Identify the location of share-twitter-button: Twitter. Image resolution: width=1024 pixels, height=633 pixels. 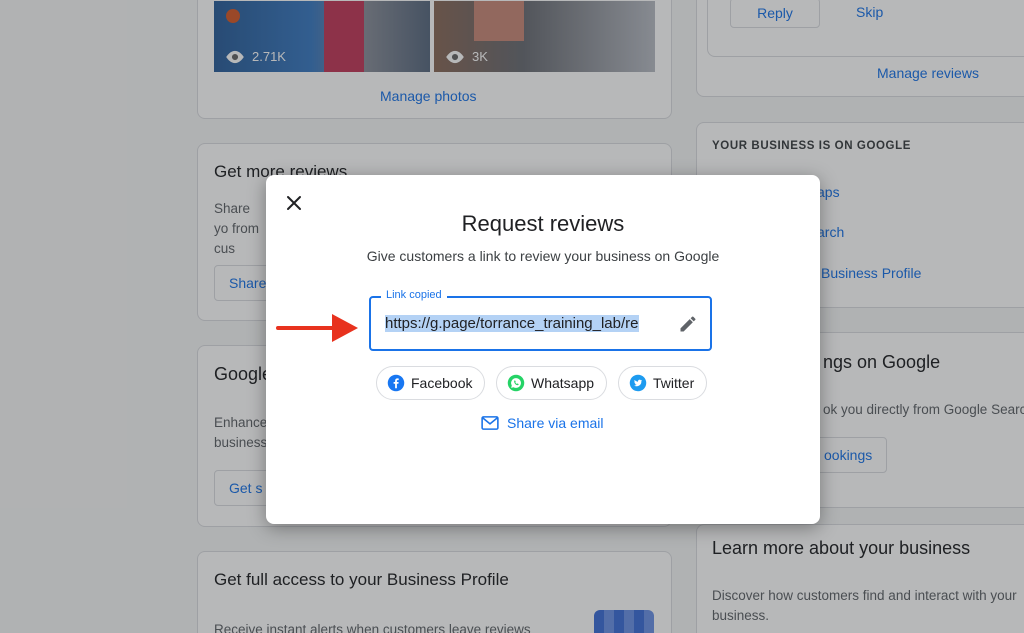
(663, 383).